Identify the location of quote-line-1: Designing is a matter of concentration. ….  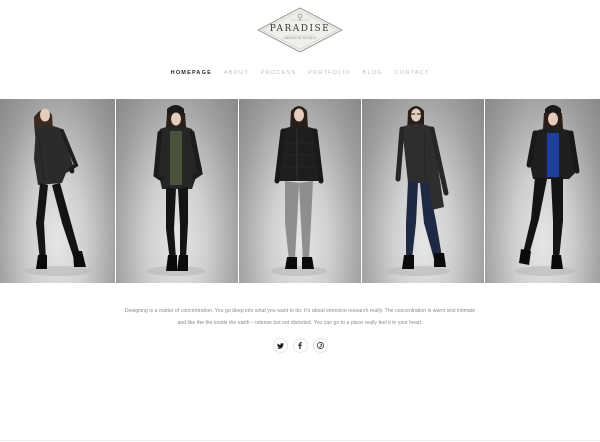
(300, 311).